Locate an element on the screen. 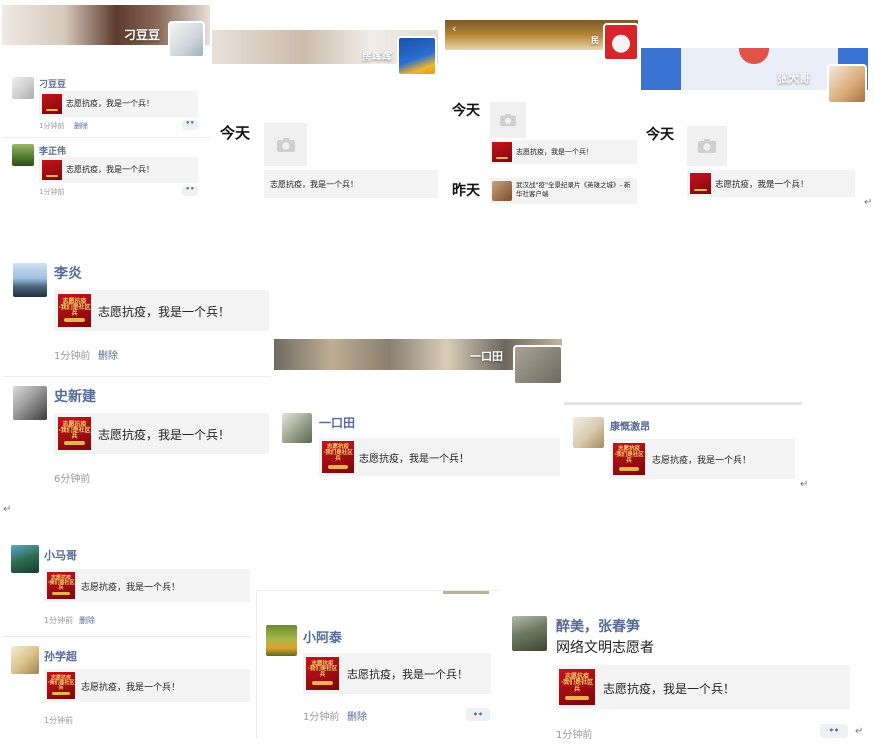  moments-panel-fanghuihui: 房晖晖 今天 志愿抗疫，我是一个兵！ is located at coordinates (325, 118).